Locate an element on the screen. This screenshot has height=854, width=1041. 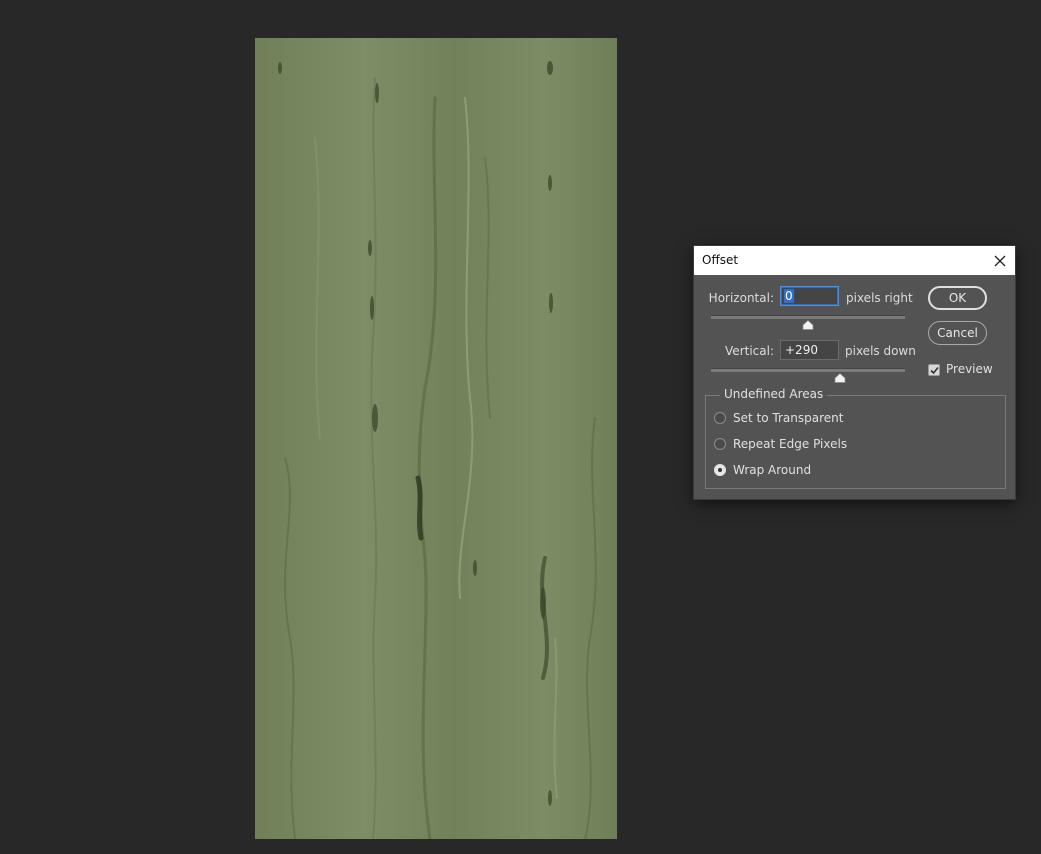
close-icon is located at coordinates (1000, 260).